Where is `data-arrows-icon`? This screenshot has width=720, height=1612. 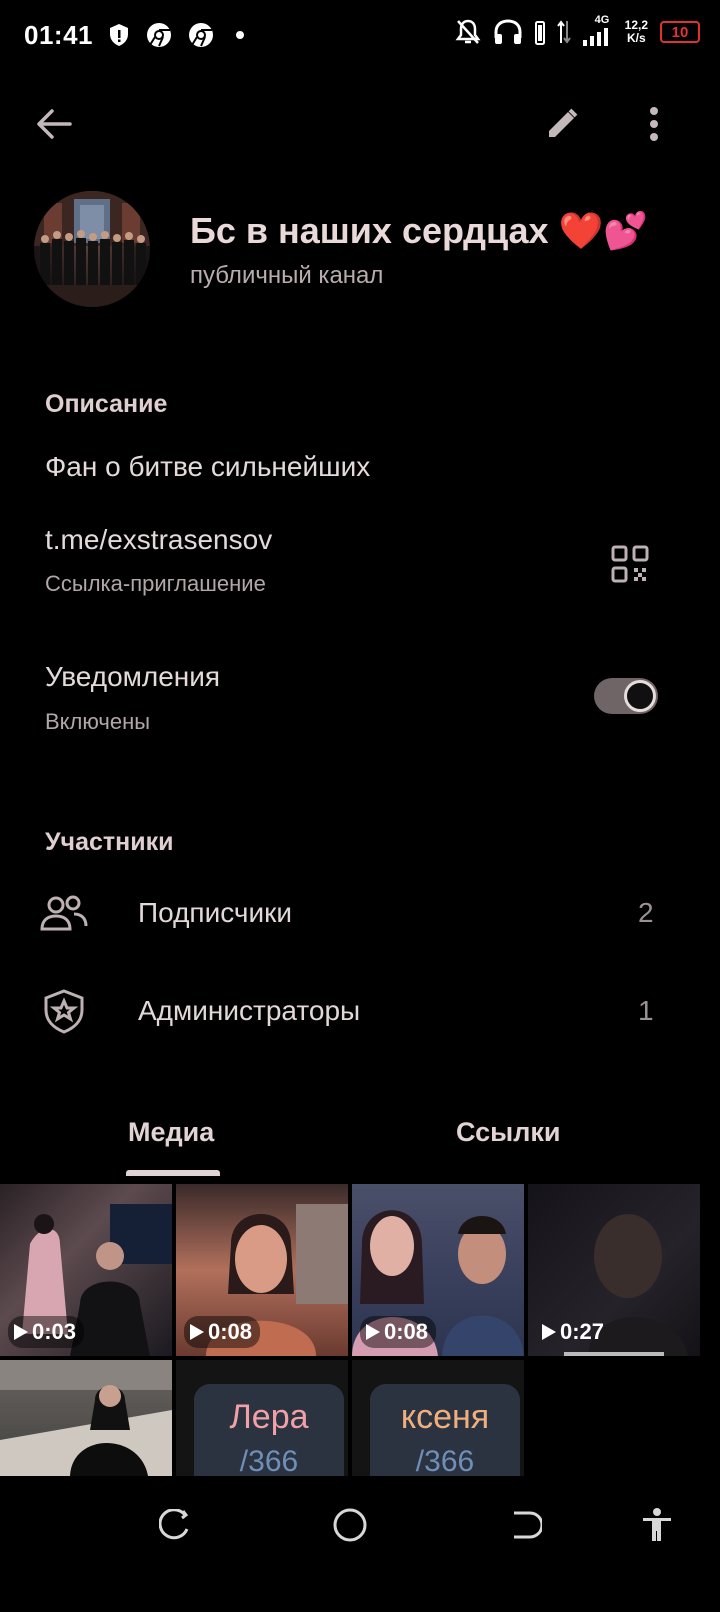 data-arrows-icon is located at coordinates (563, 32).